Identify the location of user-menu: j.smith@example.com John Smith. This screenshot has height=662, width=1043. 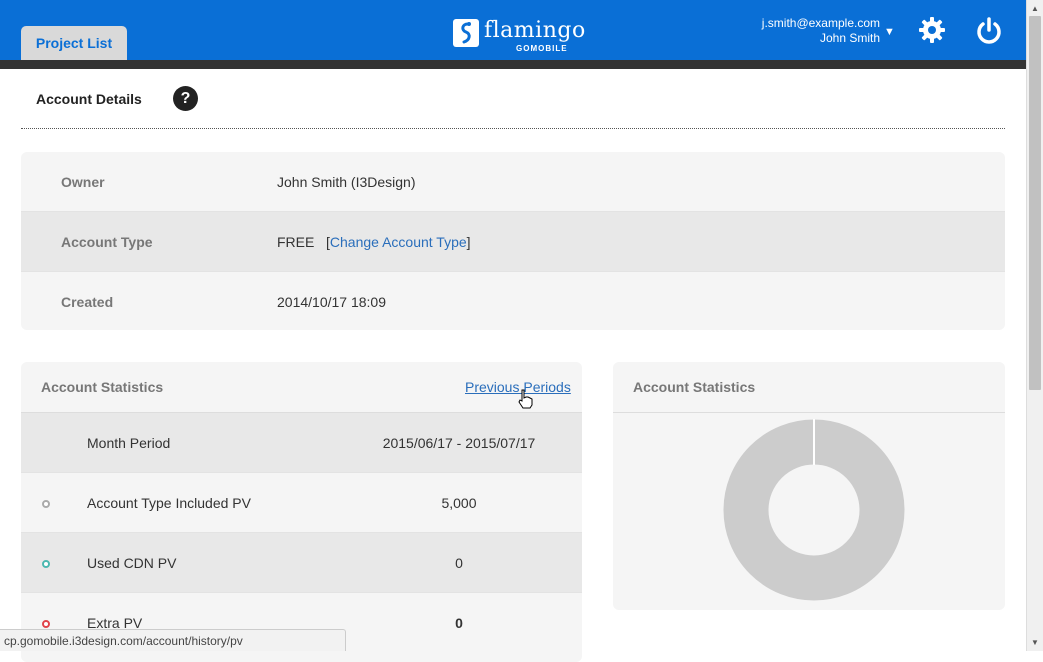
(810, 31).